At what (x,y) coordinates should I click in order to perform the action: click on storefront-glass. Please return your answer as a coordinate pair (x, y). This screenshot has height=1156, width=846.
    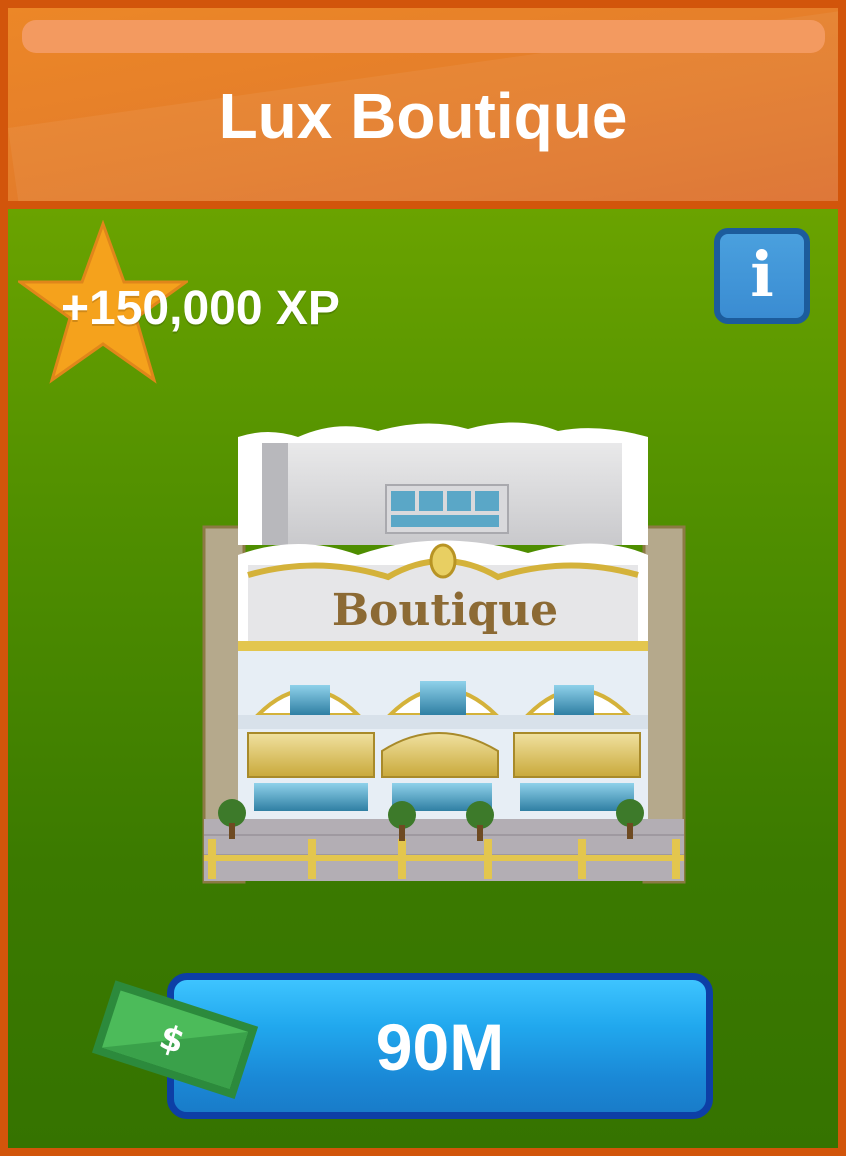
    Looking at the image, I should click on (444, 797).